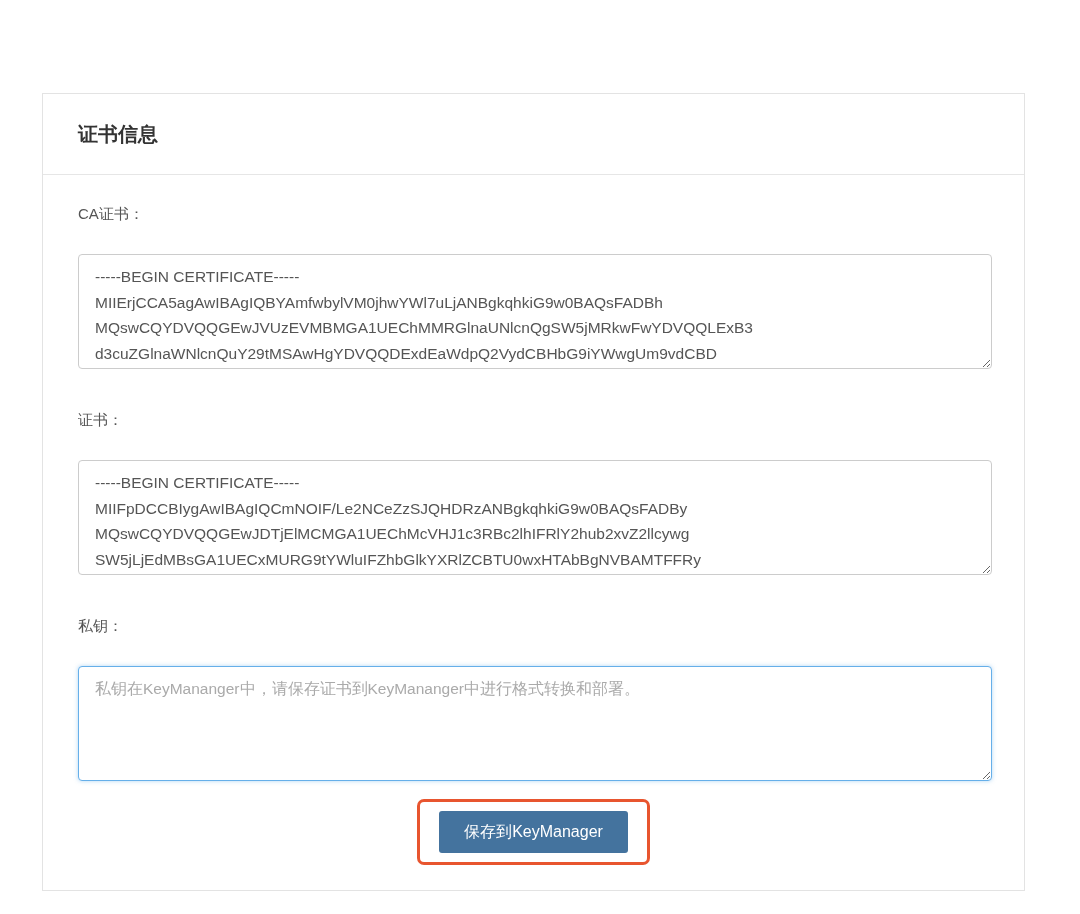 This screenshot has width=1080, height=914. What do you see at coordinates (111, 214) in the screenshot?
I see `field-label: CA证书：` at bounding box center [111, 214].